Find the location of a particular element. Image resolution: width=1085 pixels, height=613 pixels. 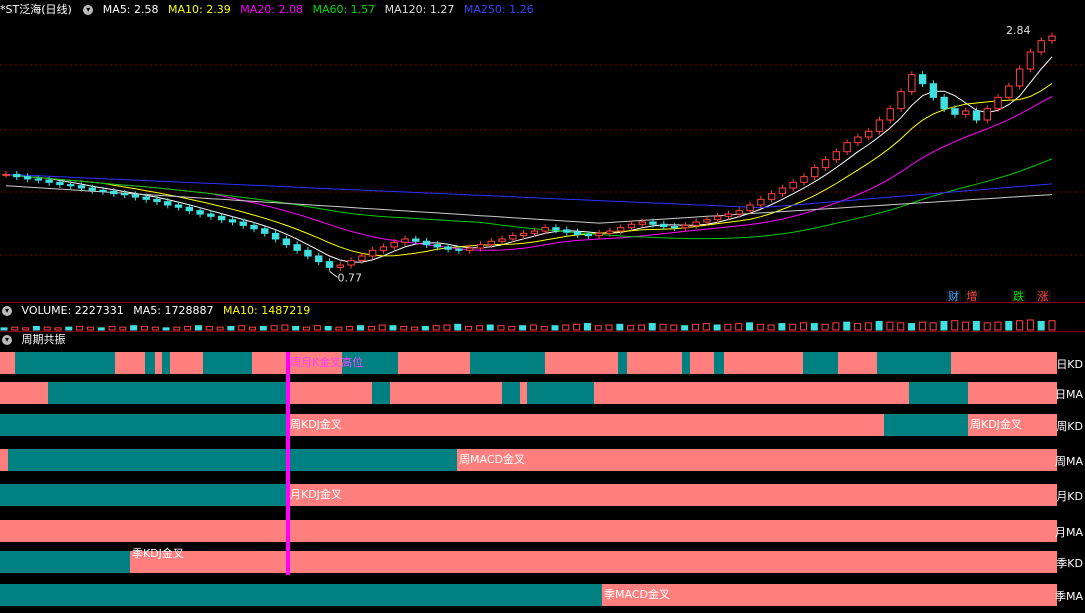

volume-chart is located at coordinates (542, 317).